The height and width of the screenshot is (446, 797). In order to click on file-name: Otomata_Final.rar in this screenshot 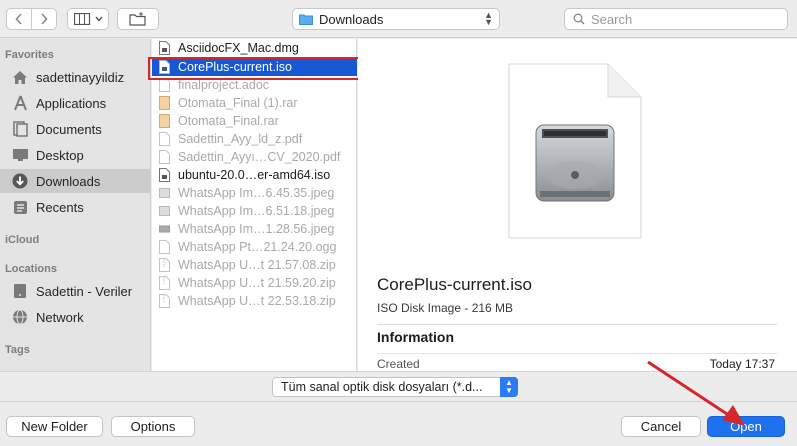, I will do `click(228, 121)`.